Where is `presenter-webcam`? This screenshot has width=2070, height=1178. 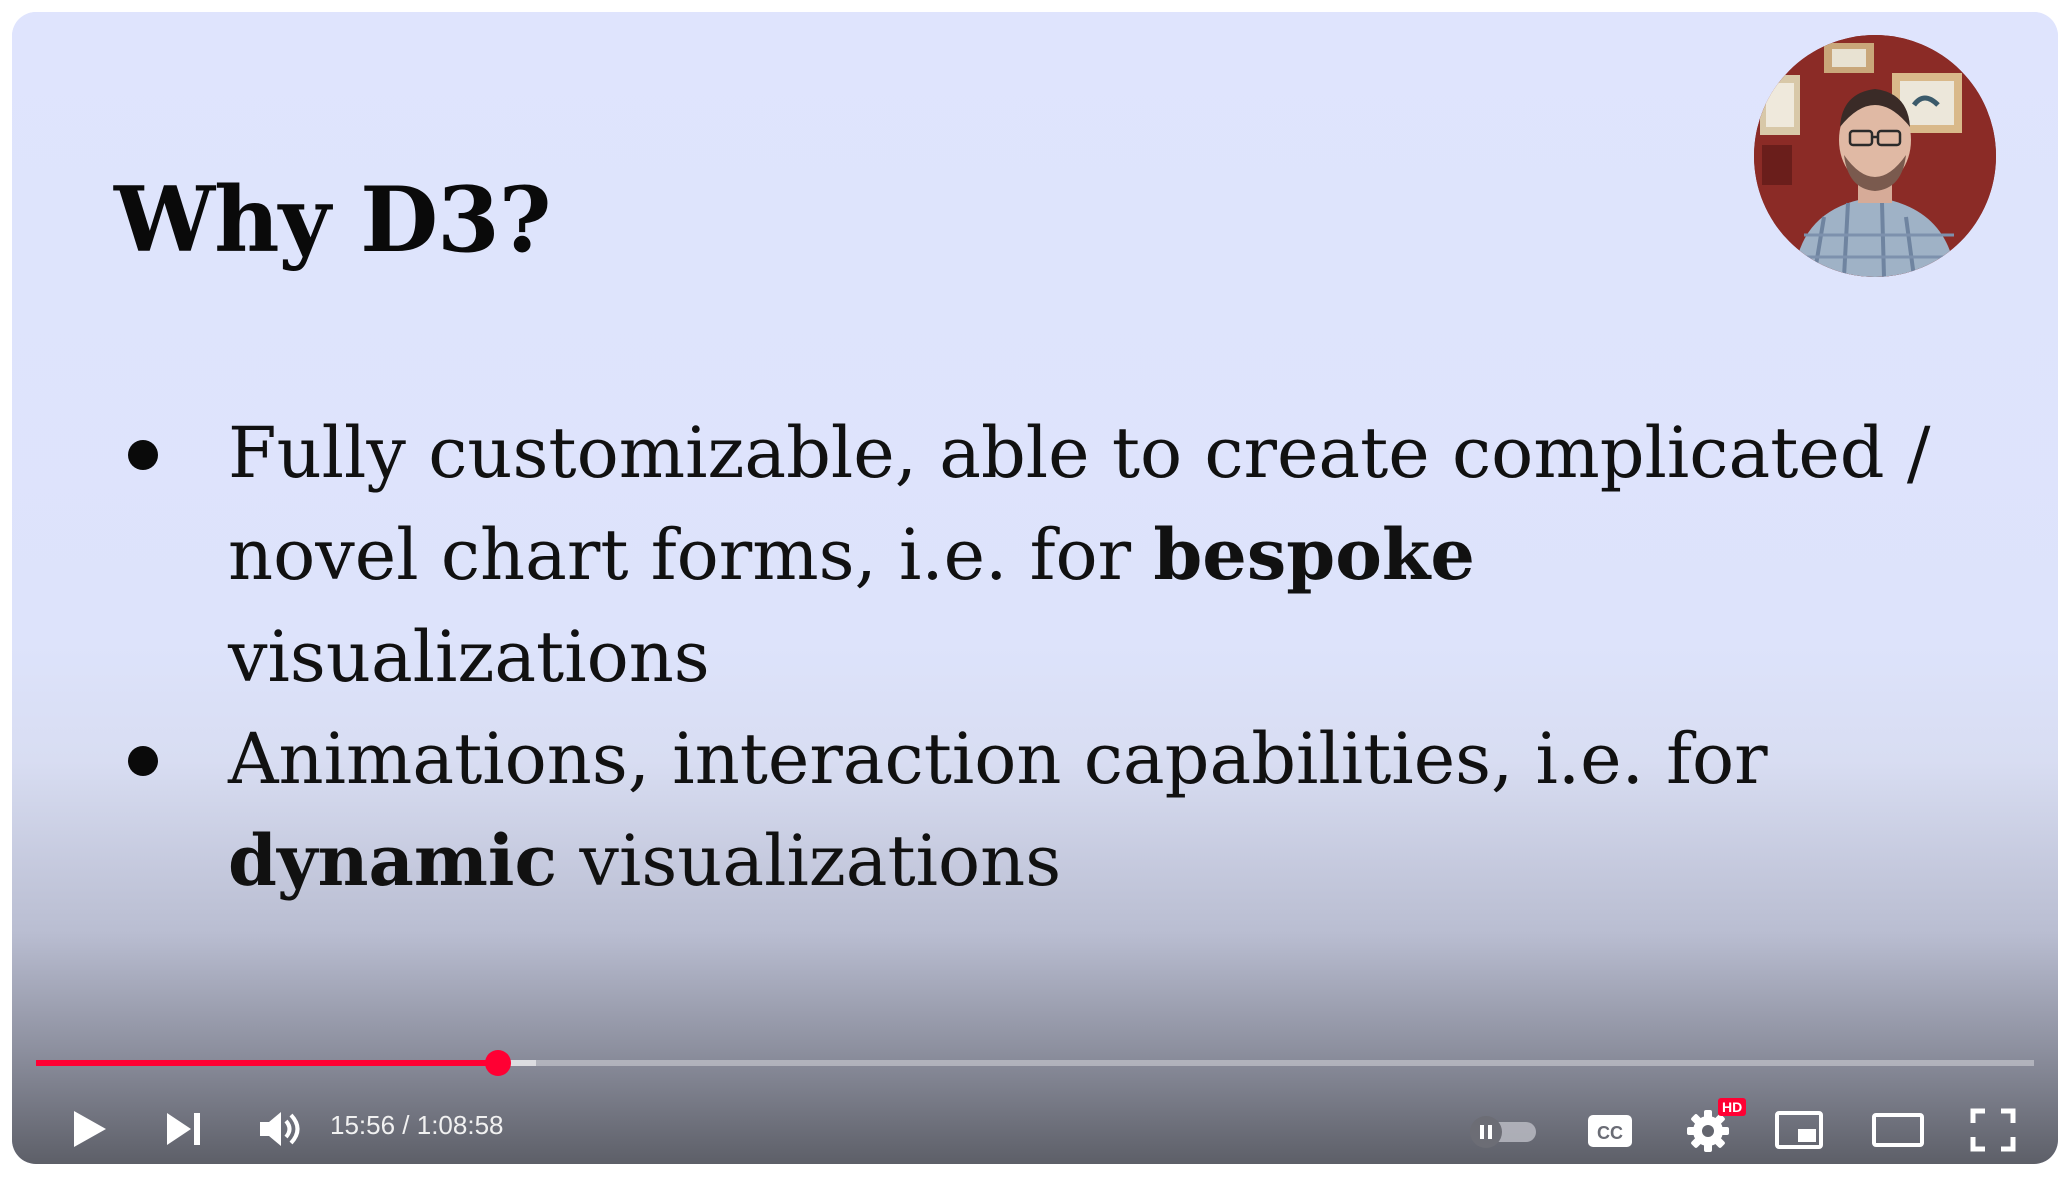 presenter-webcam is located at coordinates (1875, 156).